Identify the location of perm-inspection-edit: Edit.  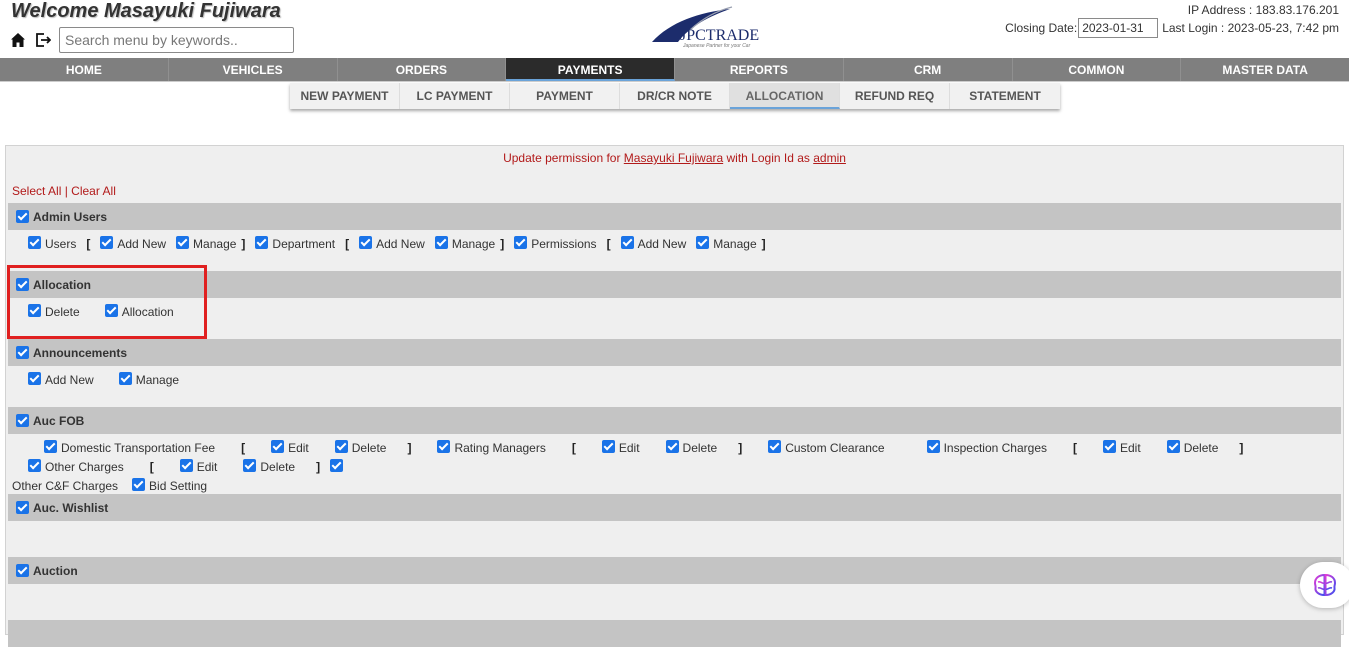
(1114, 448).